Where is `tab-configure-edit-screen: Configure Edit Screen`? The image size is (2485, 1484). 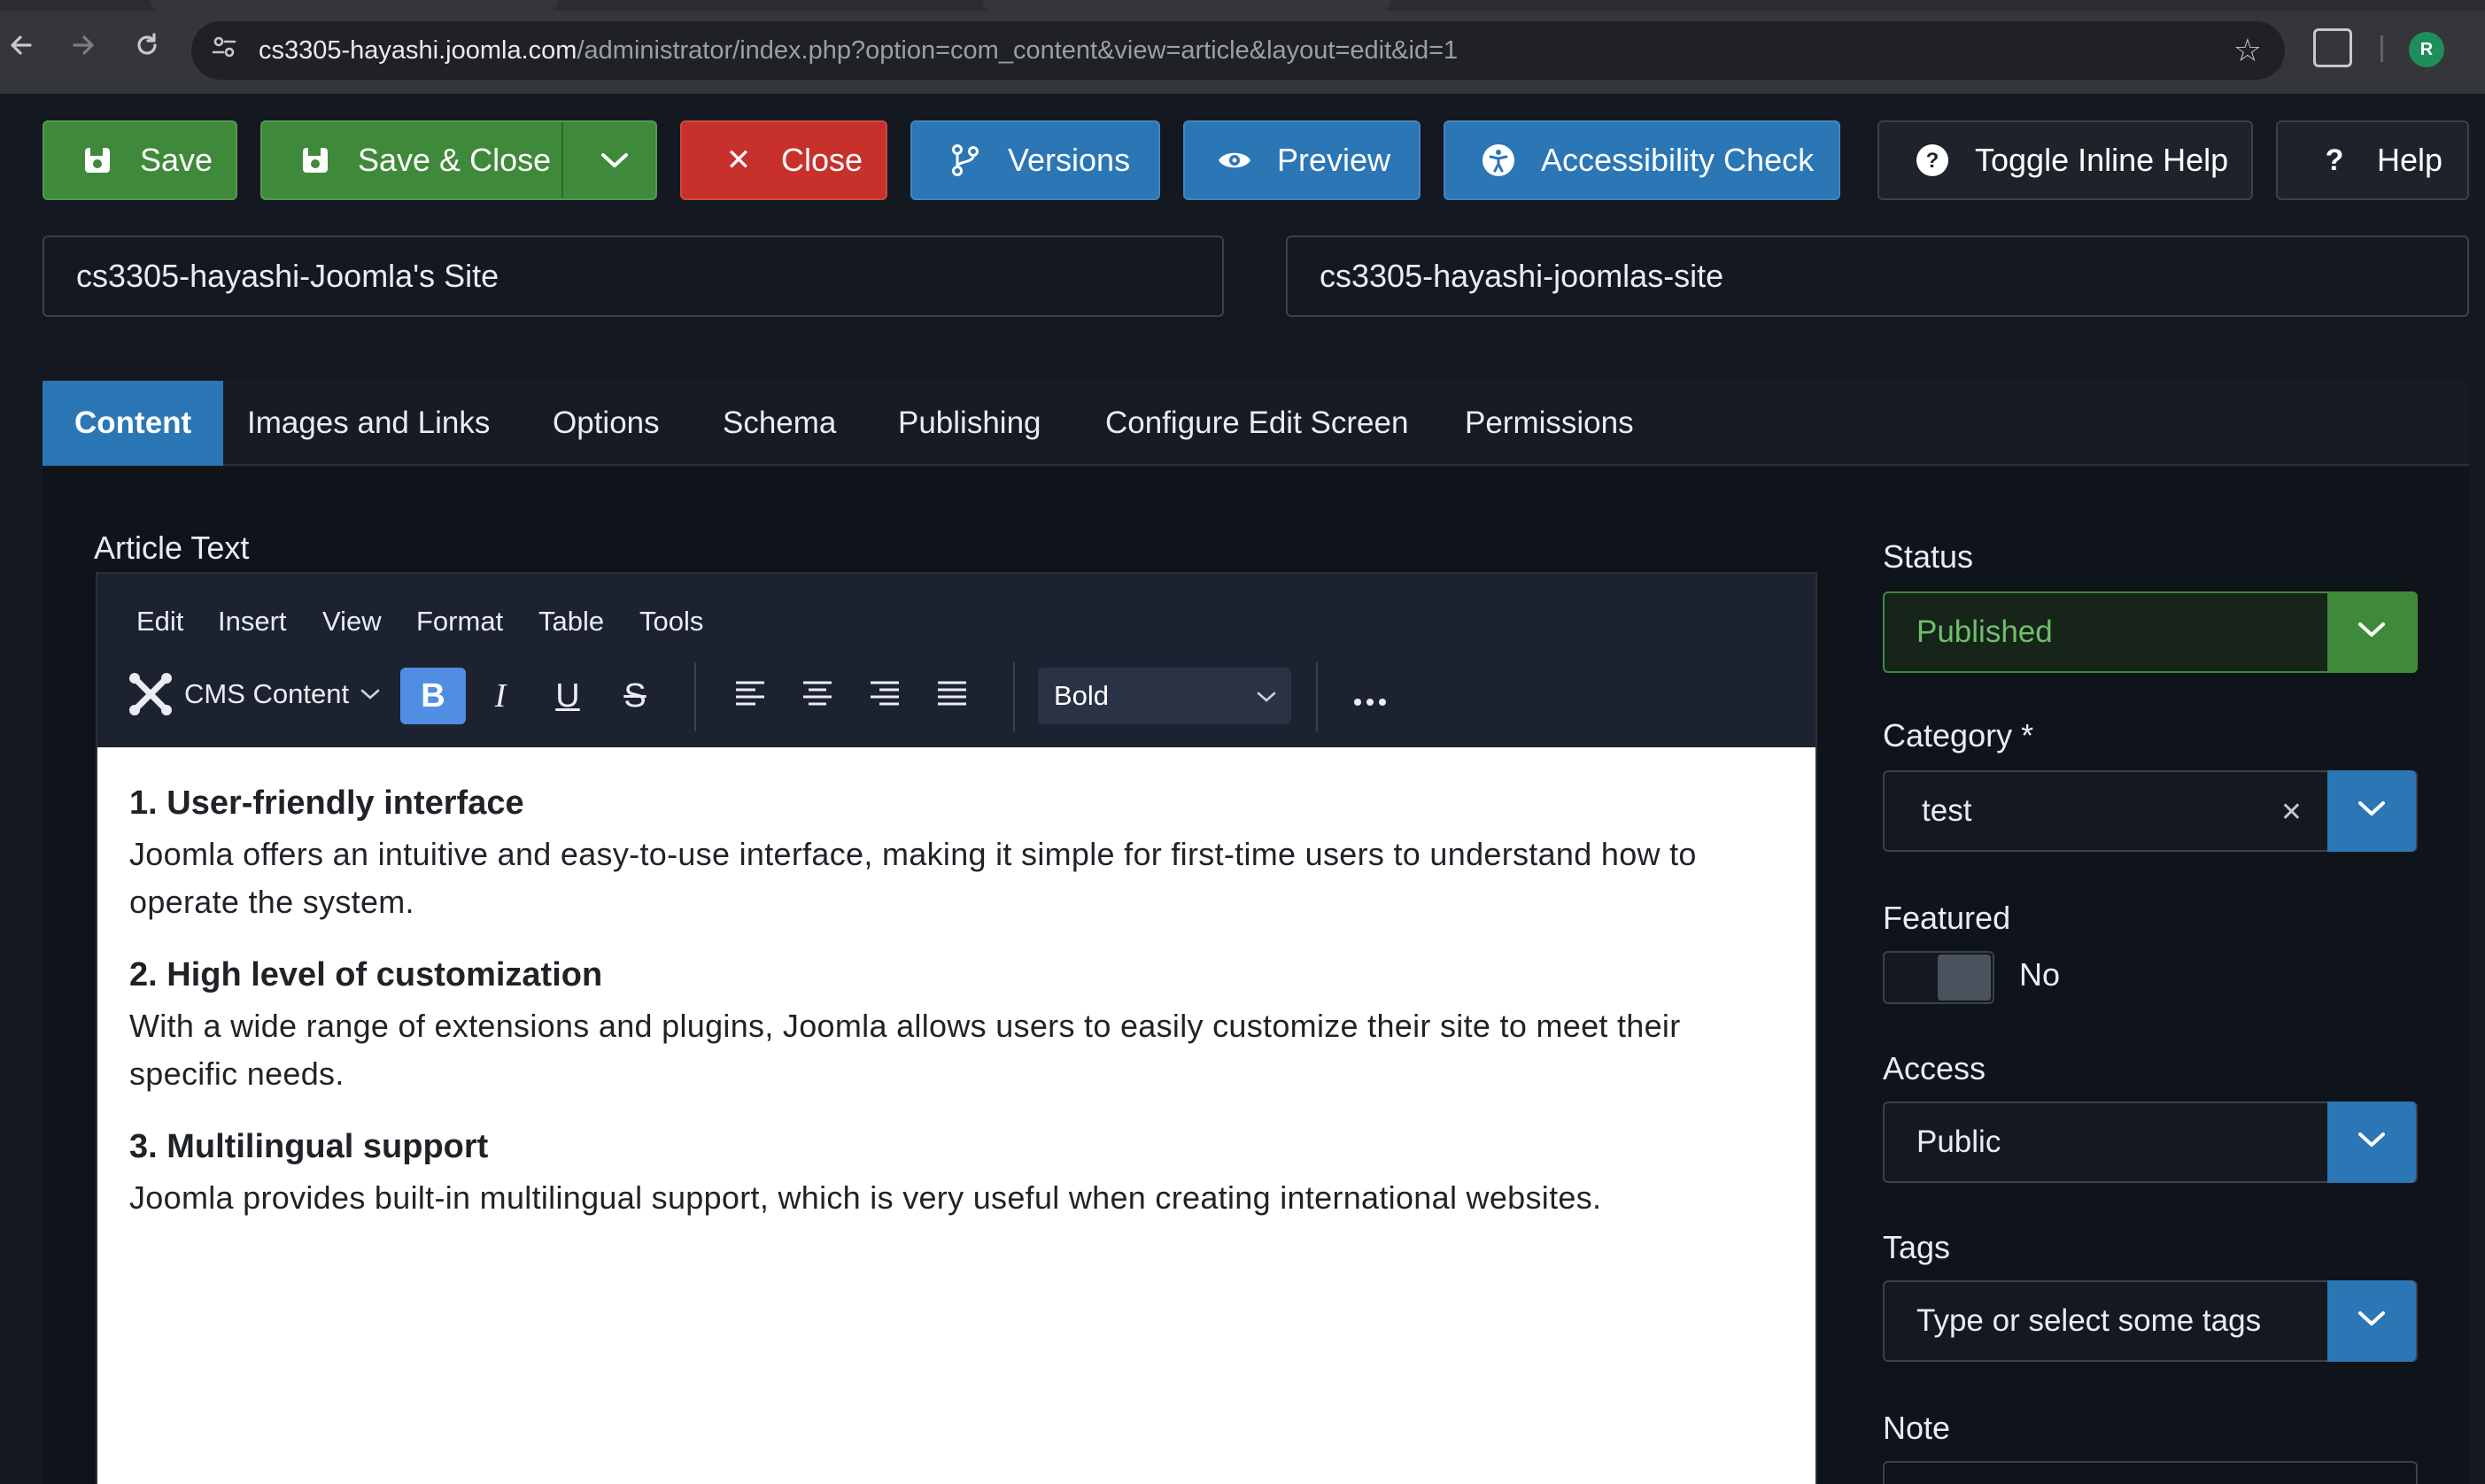
tab-configure-edit-screen: Configure Edit Screen is located at coordinates (1256, 423).